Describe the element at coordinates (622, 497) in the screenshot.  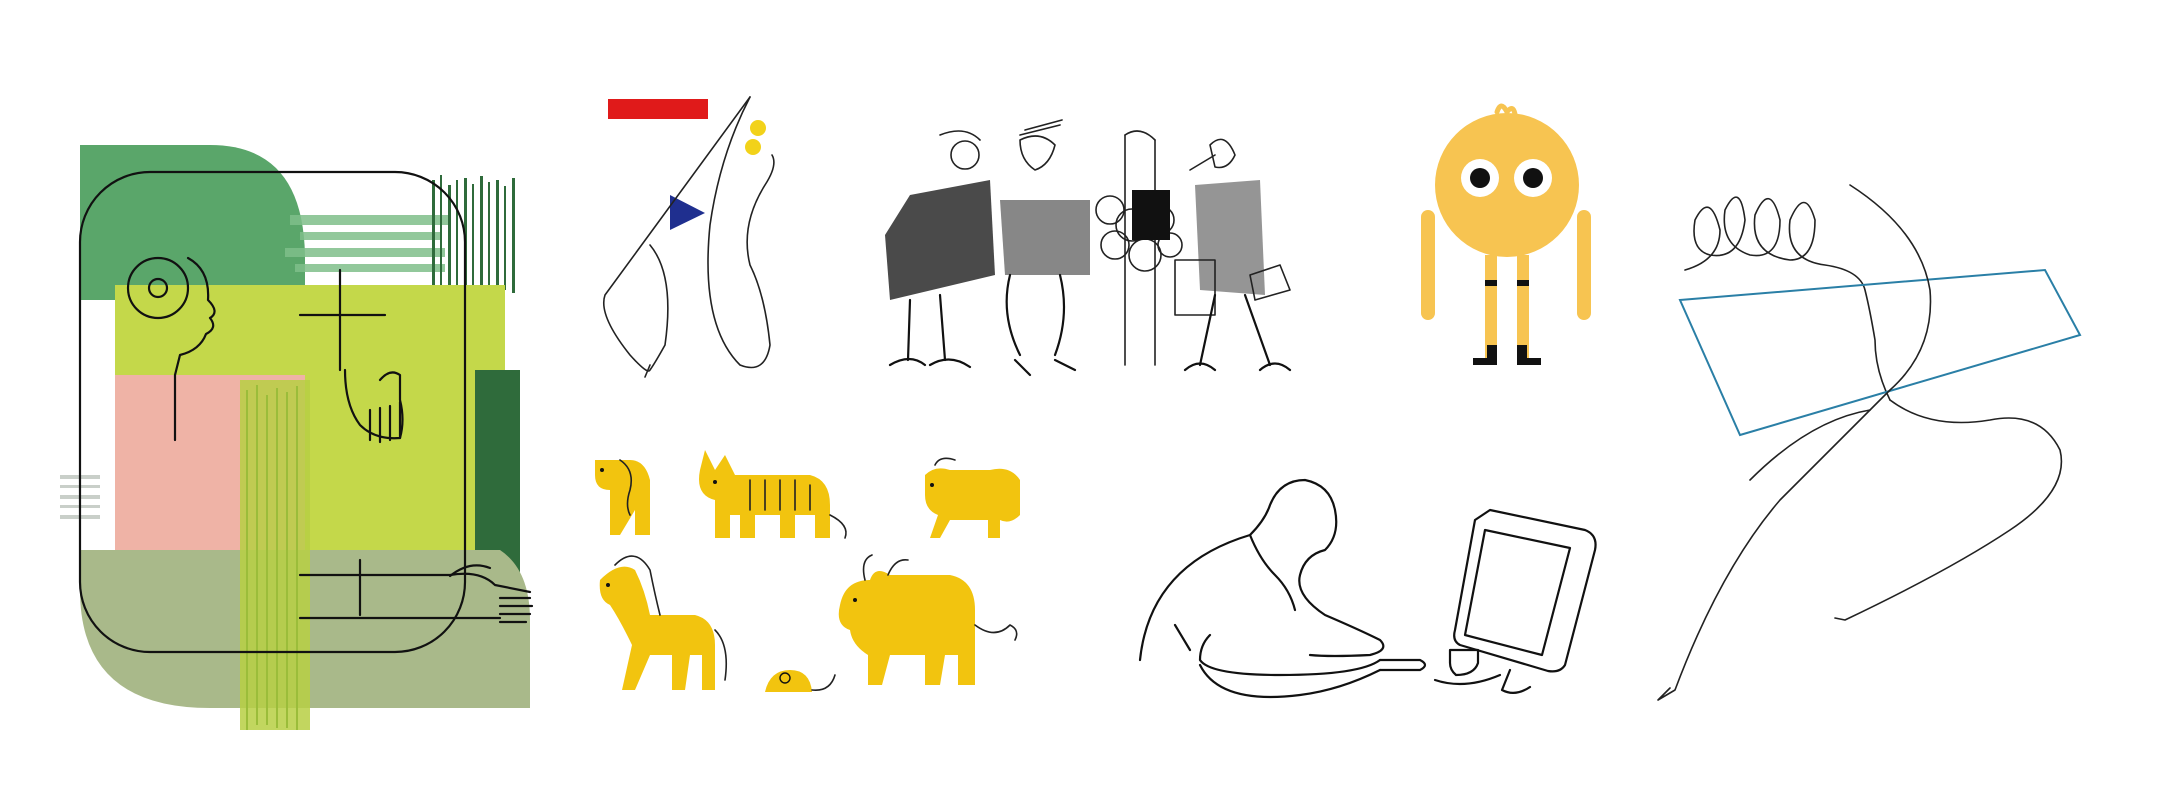
I see `animal-dog` at that location.